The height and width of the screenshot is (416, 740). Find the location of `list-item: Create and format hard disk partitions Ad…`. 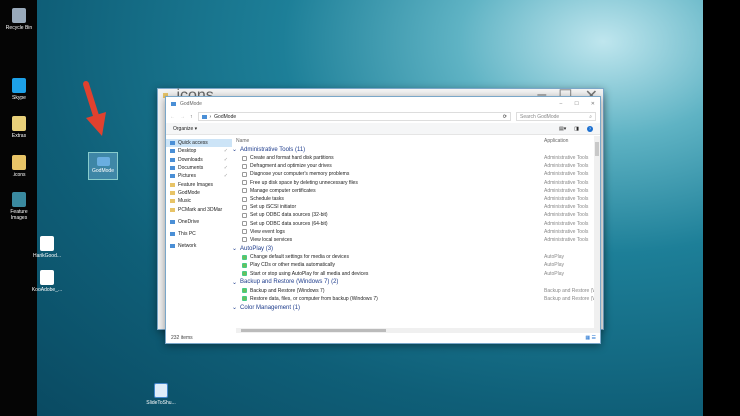

list-item: Create and format hard disk partitions Ad… is located at coordinates (416, 158).